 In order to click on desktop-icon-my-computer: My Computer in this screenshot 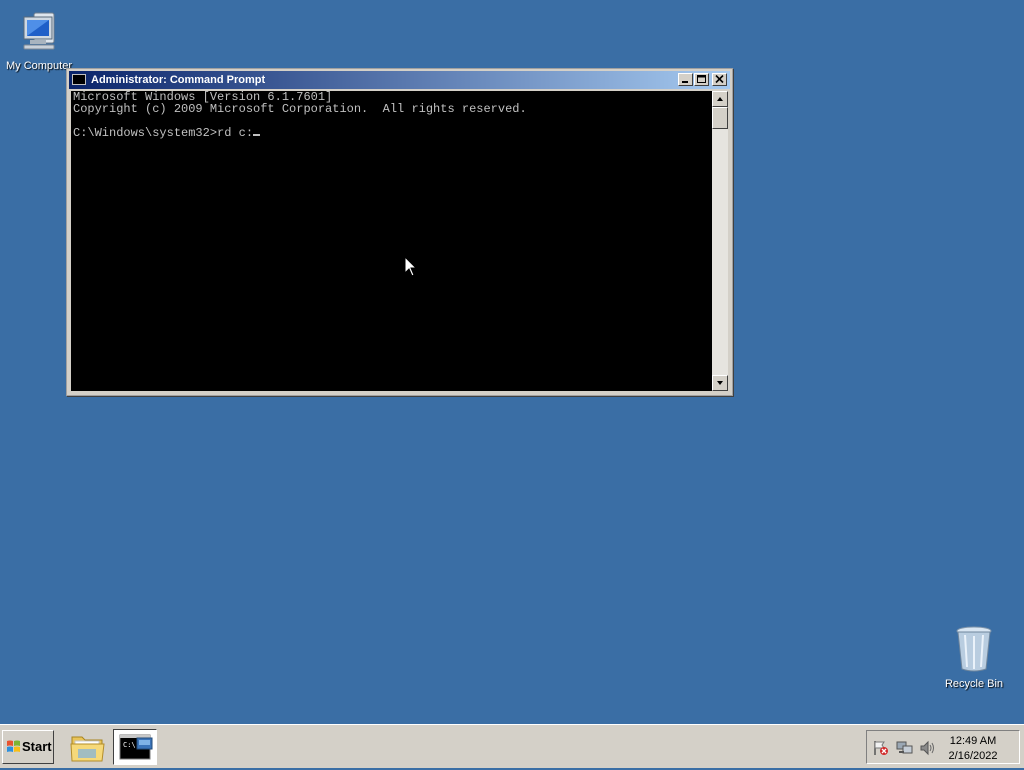, I will do `click(39, 40)`.